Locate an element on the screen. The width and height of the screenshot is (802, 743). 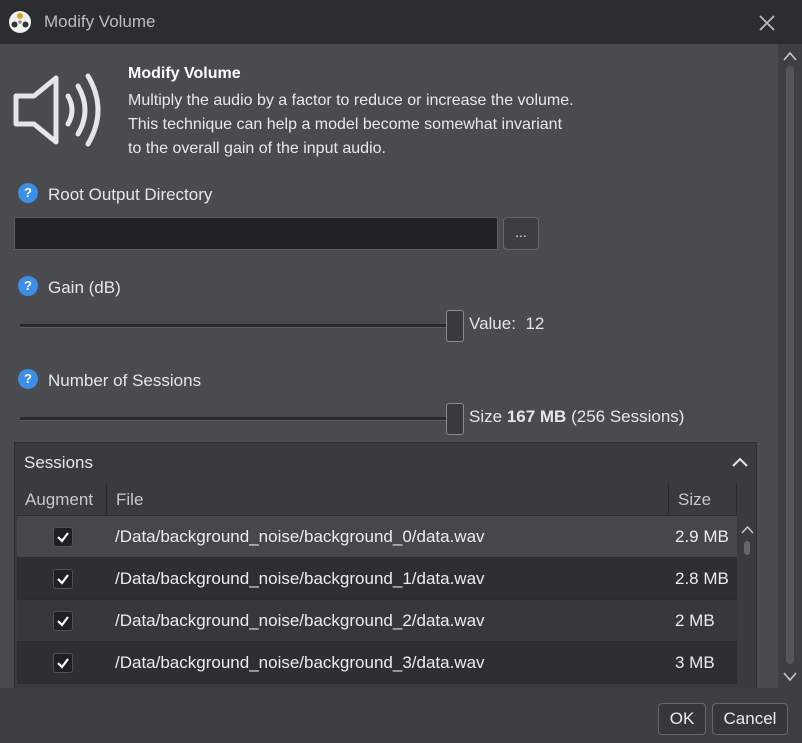
description-line: to the overall gain of the input audio. is located at coordinates (257, 148).